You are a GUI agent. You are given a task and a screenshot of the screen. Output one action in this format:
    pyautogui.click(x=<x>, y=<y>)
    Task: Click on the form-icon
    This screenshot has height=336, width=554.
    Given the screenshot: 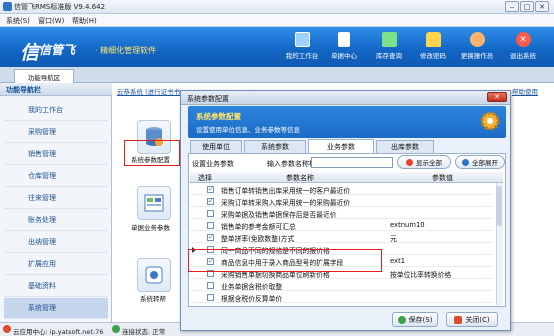 What is the action you would take?
    pyautogui.click(x=154, y=203)
    